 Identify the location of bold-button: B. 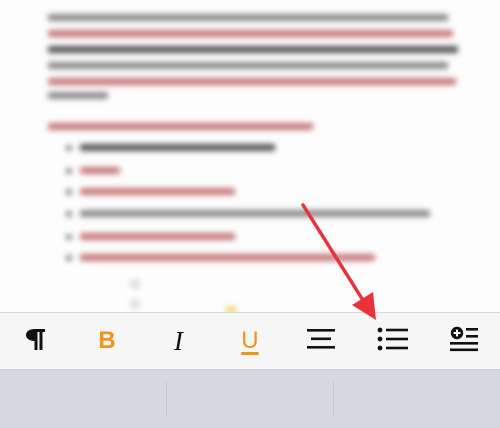
(106, 341).